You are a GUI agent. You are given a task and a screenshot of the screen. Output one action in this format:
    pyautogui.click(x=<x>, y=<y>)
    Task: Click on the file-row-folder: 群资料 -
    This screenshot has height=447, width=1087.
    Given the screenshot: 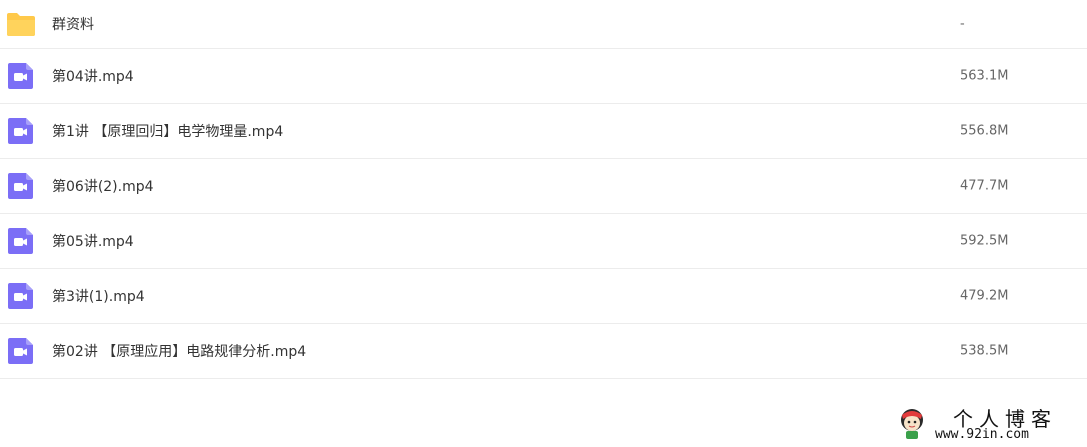 What is the action you would take?
    pyautogui.click(x=543, y=24)
    